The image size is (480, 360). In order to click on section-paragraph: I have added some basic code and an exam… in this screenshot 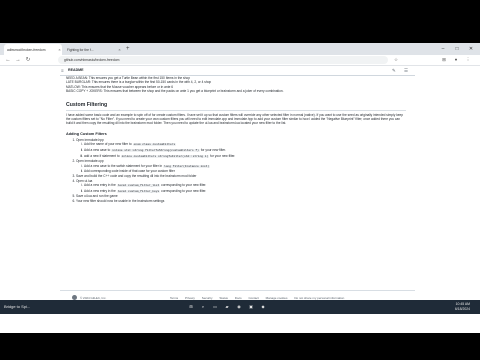, I will do `click(235, 119)`.